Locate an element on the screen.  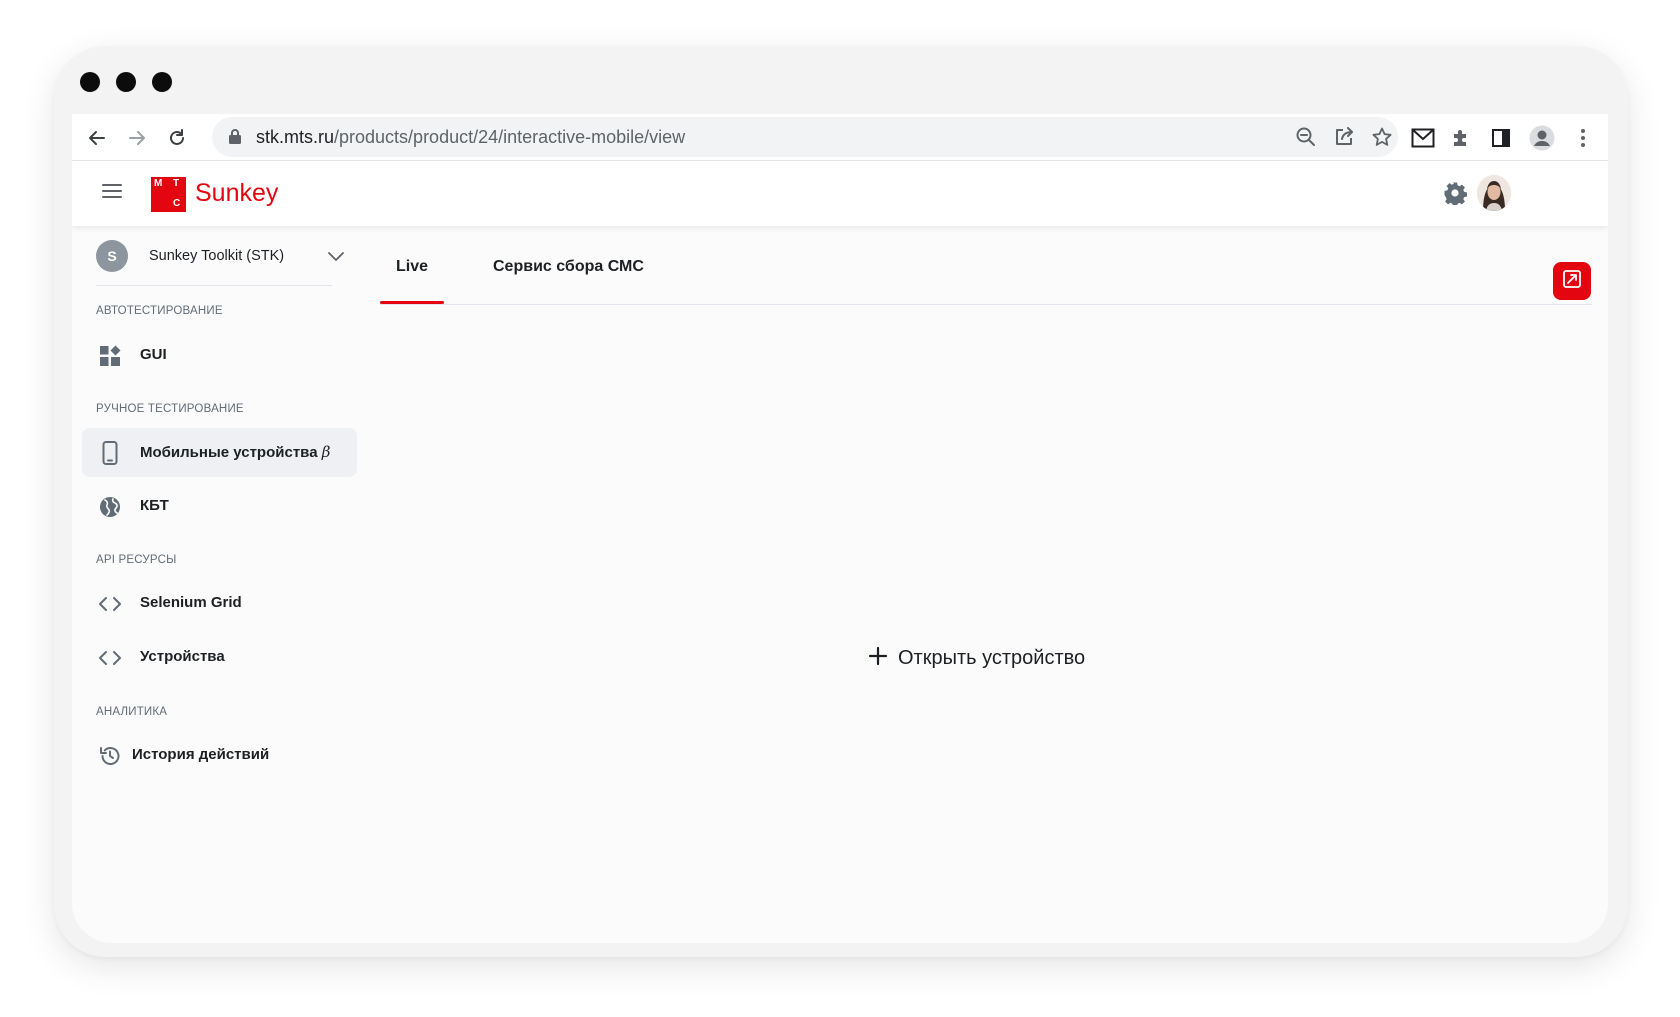
window-minimize-dot is located at coordinates (126, 82).